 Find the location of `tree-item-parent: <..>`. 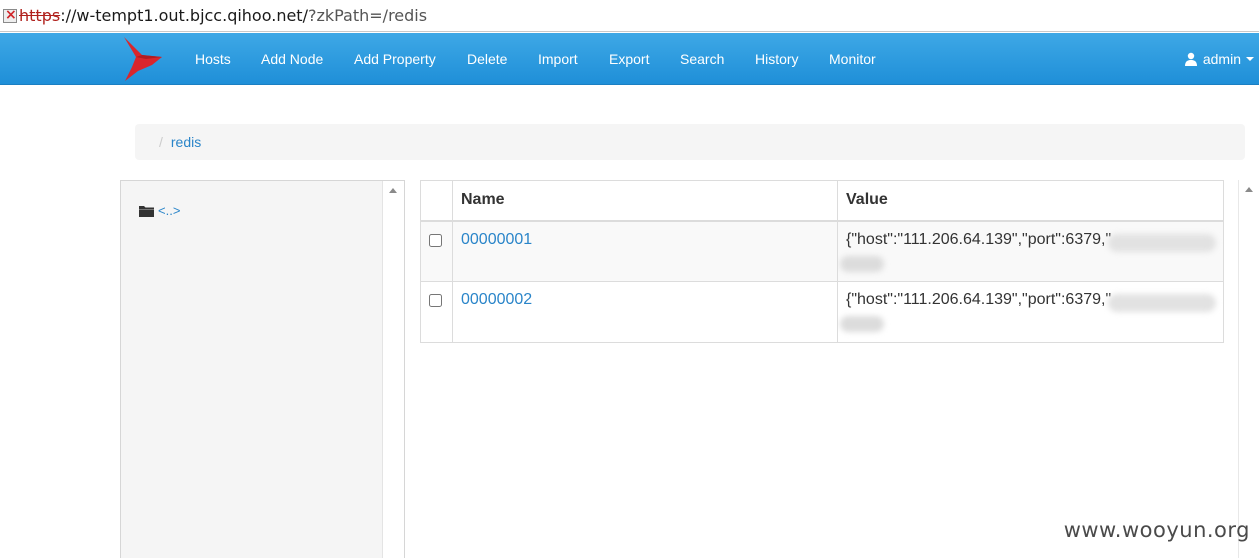

tree-item-parent: <..> is located at coordinates (159, 210).